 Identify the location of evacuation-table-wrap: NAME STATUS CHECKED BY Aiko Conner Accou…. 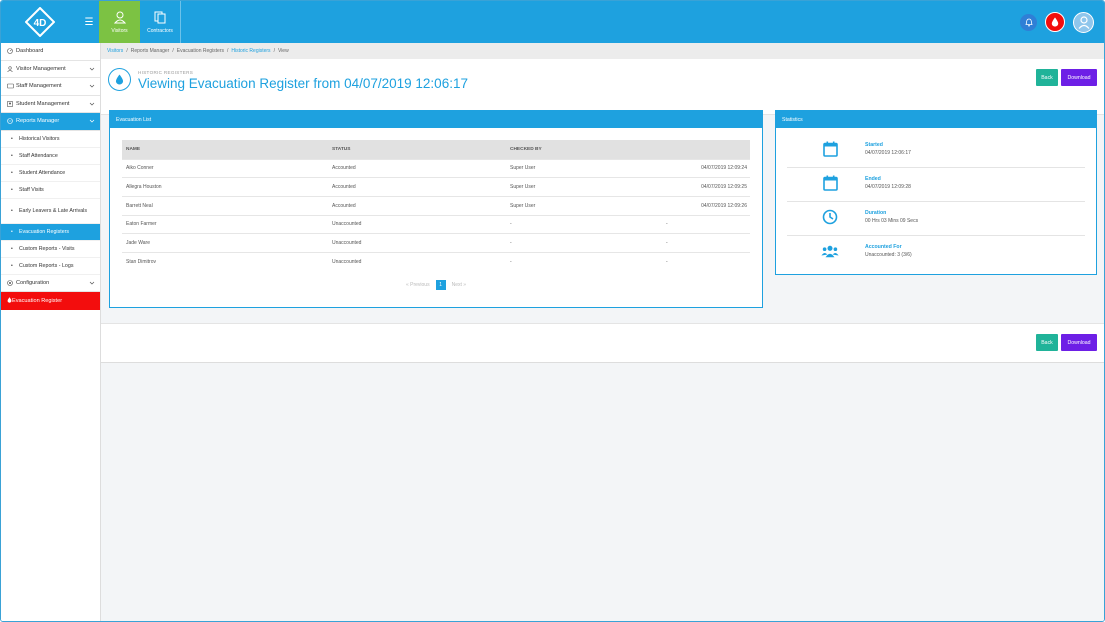
(436, 206).